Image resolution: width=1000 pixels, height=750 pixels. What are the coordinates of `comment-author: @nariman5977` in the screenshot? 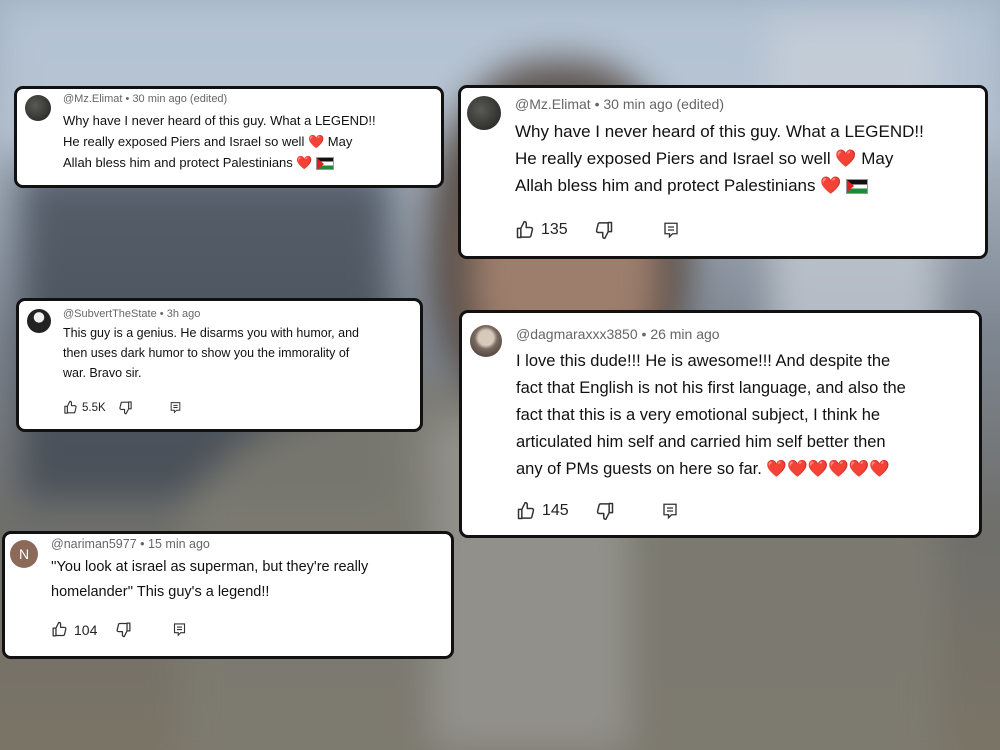 It's located at (94, 544).